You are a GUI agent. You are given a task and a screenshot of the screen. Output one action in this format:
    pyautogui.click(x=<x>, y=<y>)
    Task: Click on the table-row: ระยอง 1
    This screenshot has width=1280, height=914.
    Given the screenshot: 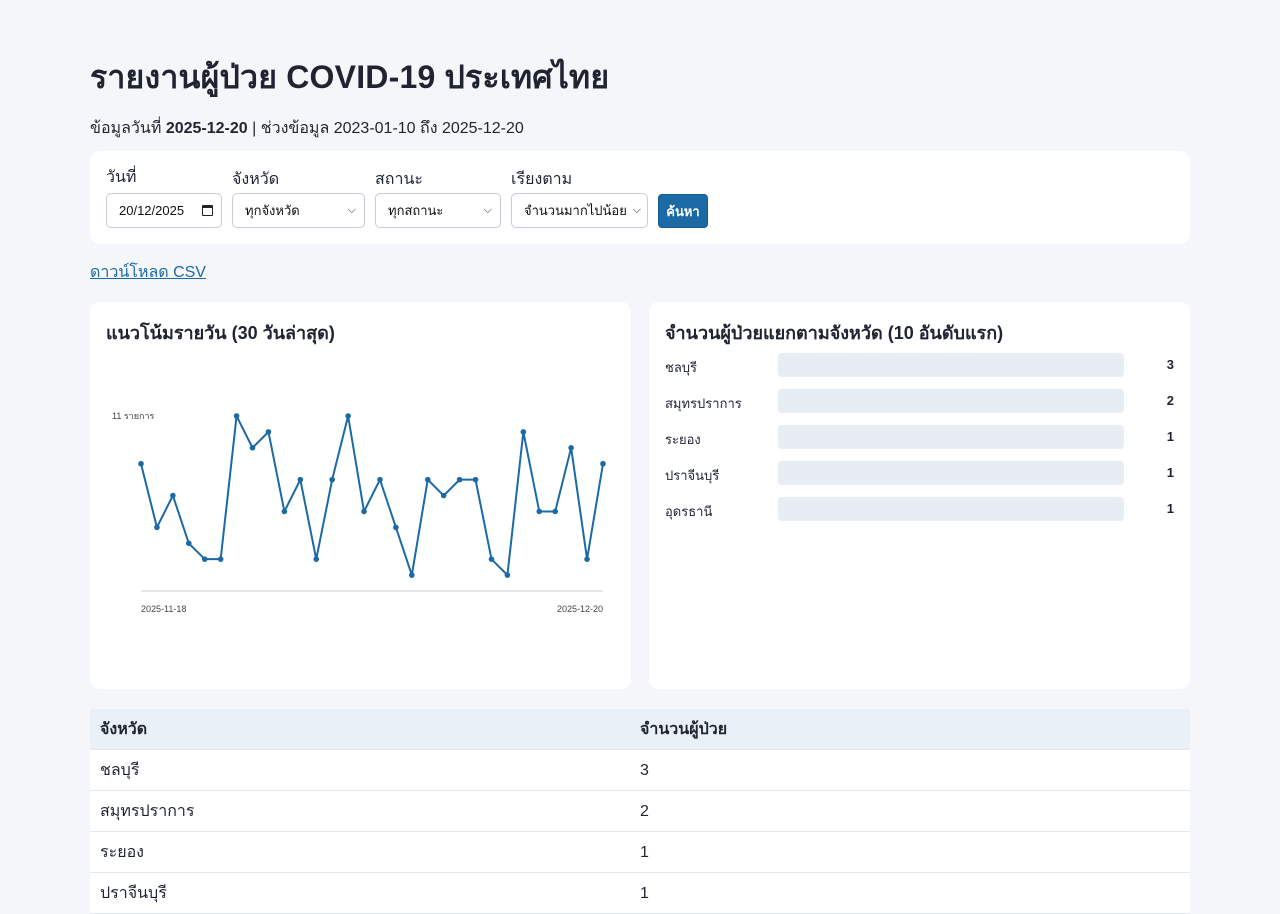 What is the action you would take?
    pyautogui.click(x=640, y=852)
    